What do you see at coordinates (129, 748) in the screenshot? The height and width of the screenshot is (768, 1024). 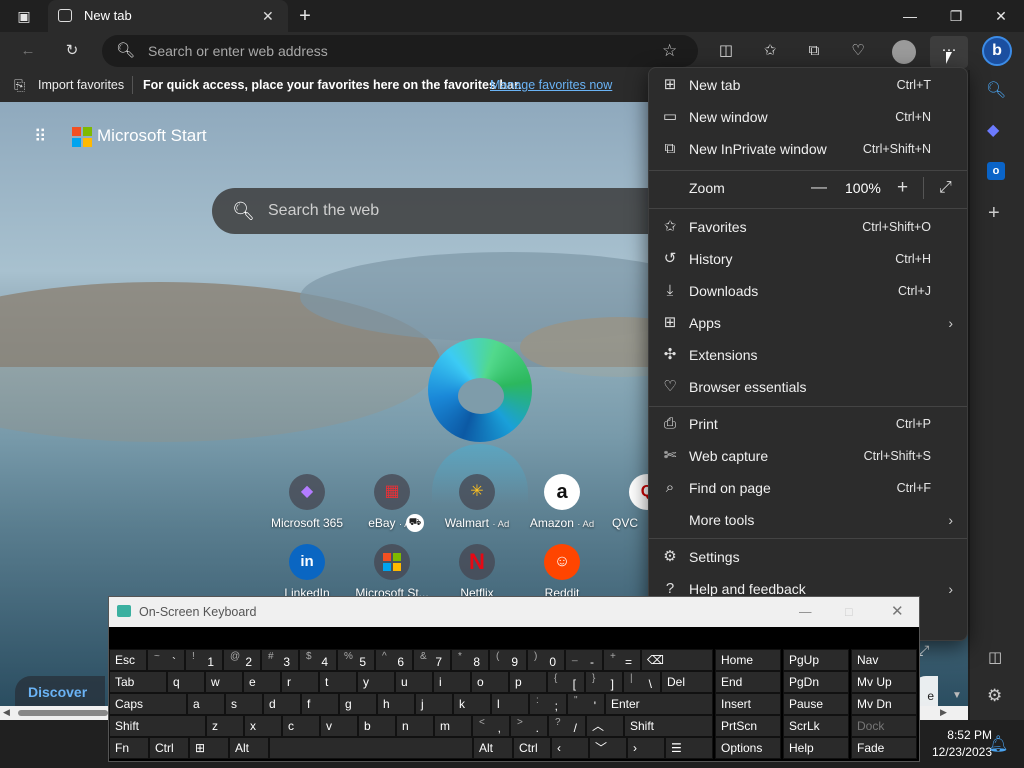 I see `osk-key: Fn` at bounding box center [129, 748].